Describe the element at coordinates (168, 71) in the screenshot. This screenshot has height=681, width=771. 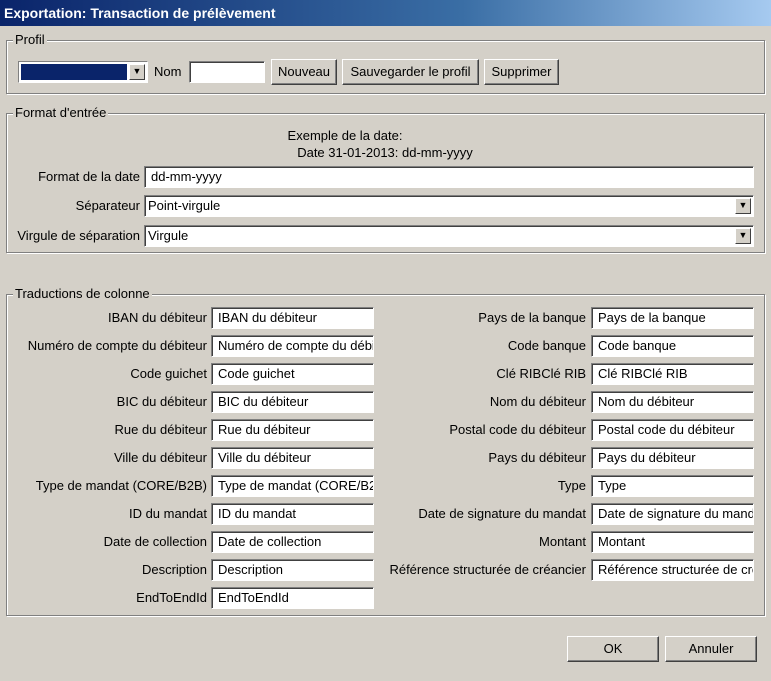
I see `profile-name-label: Nom` at that location.